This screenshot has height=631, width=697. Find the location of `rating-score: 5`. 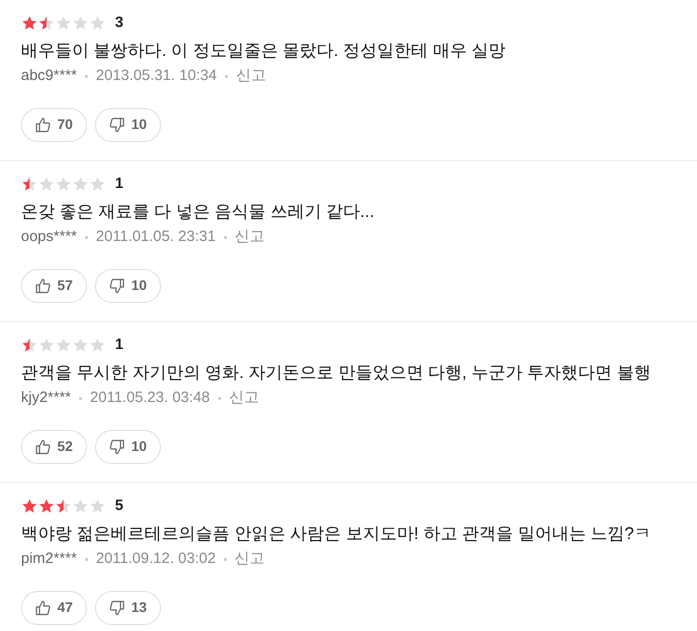

rating-score: 5 is located at coordinates (119, 506).